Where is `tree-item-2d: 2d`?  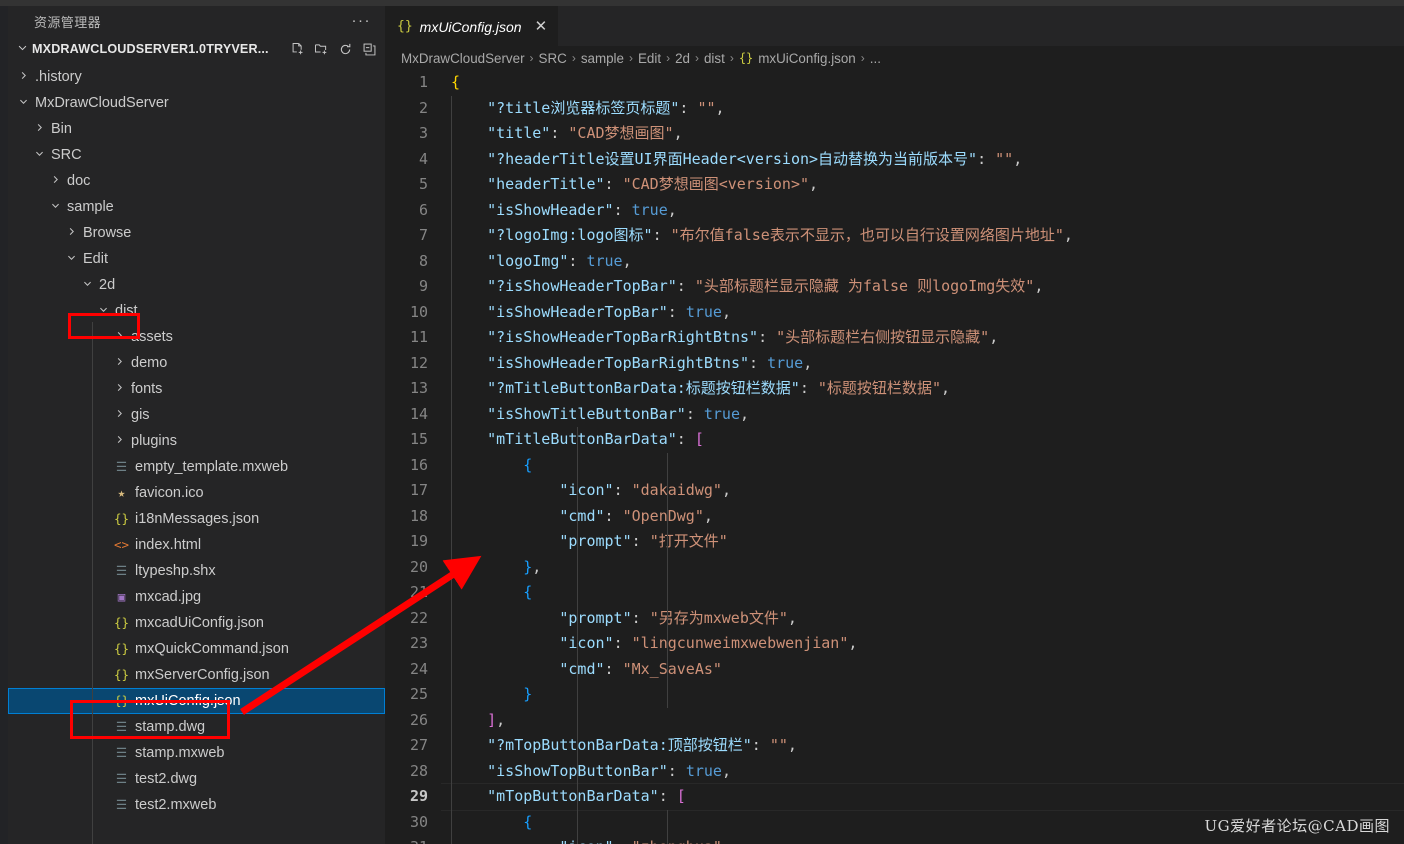
tree-item-2d: 2d is located at coordinates (196, 285).